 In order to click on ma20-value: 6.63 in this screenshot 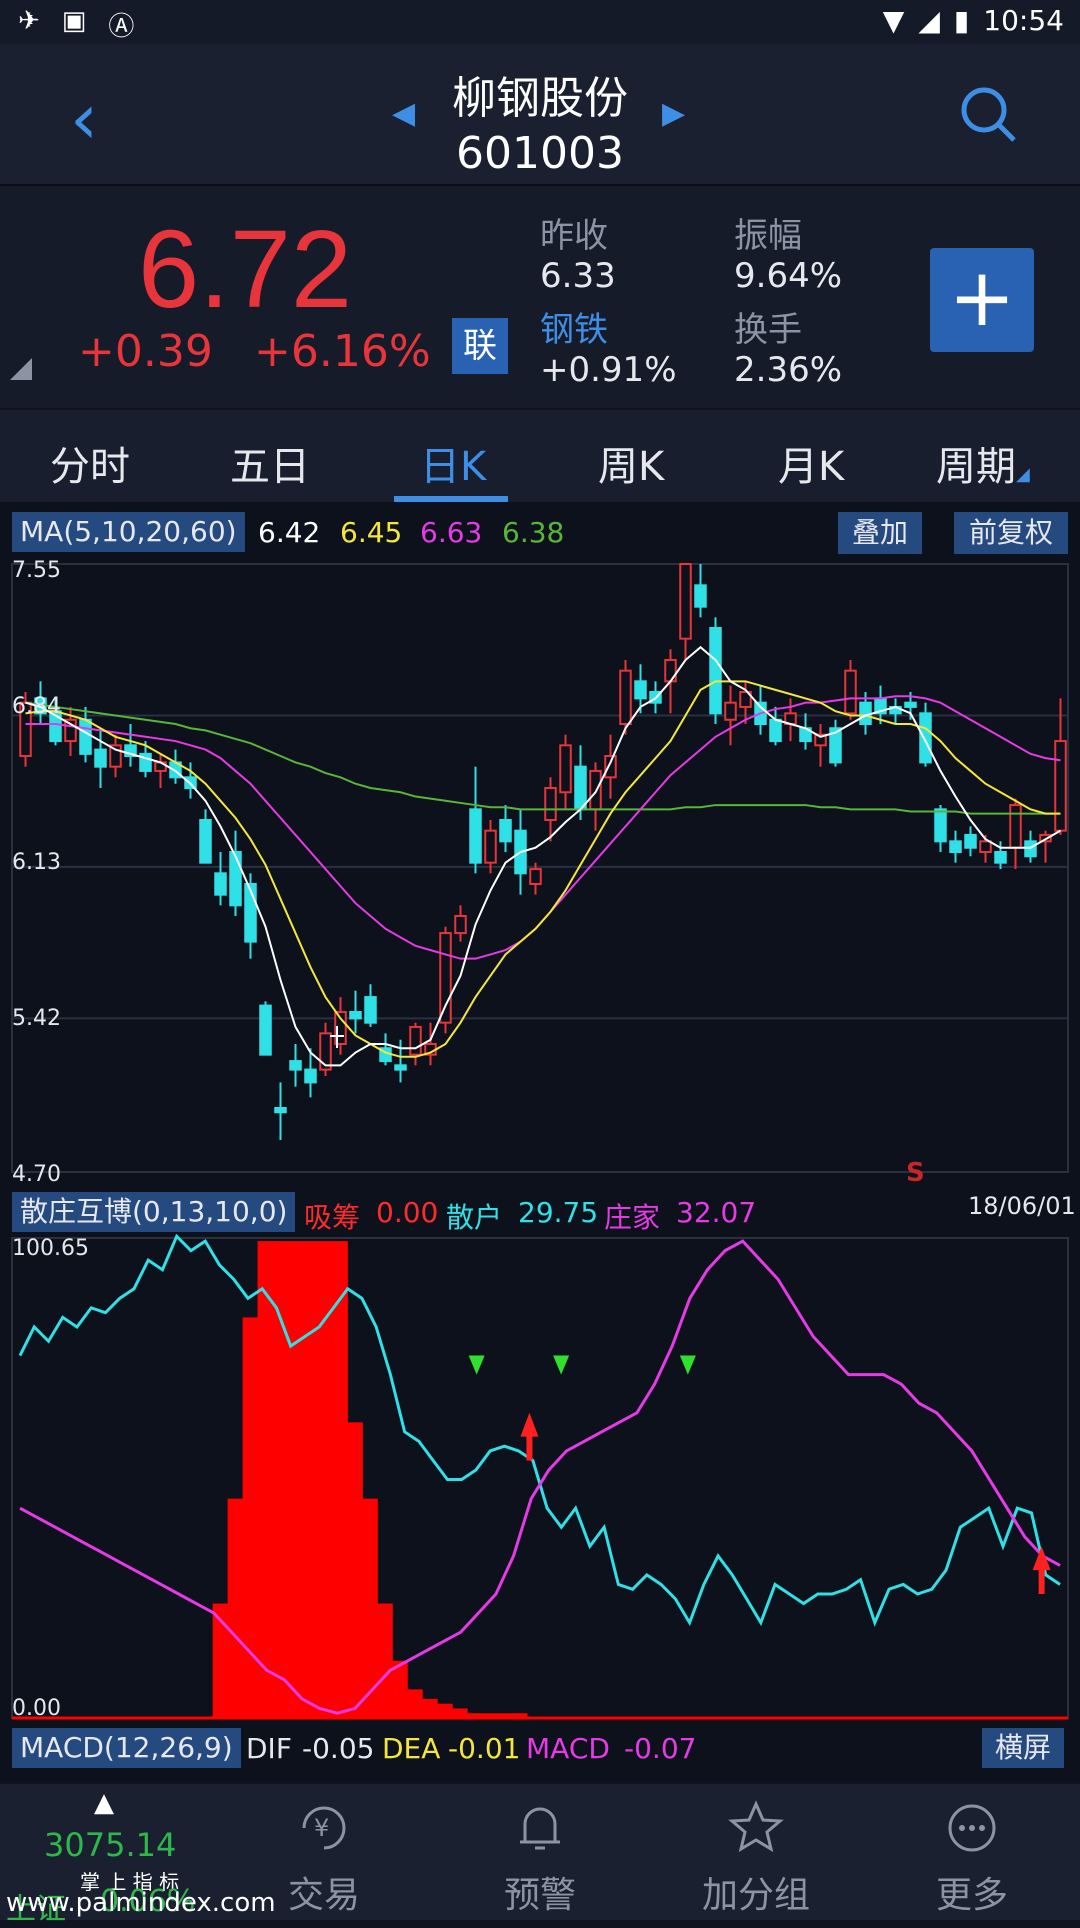, I will do `click(451, 532)`.